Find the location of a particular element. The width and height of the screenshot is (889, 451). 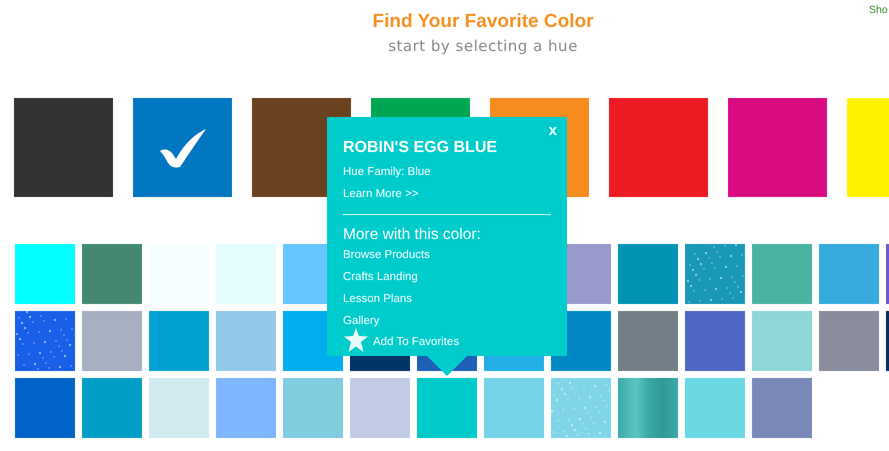

learn-more-link: Learn More >> is located at coordinates (447, 194).